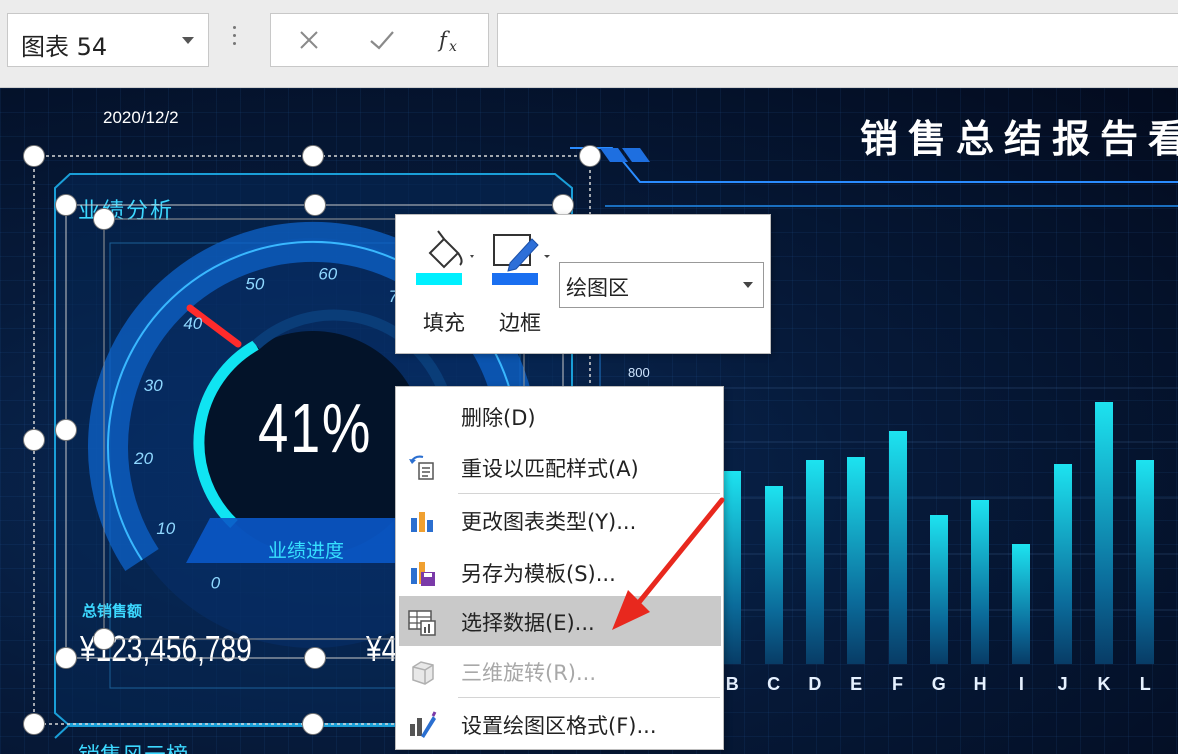 This screenshot has width=1178, height=754. What do you see at coordinates (520, 323) in the screenshot?
I see `border-label: 边框` at bounding box center [520, 323].